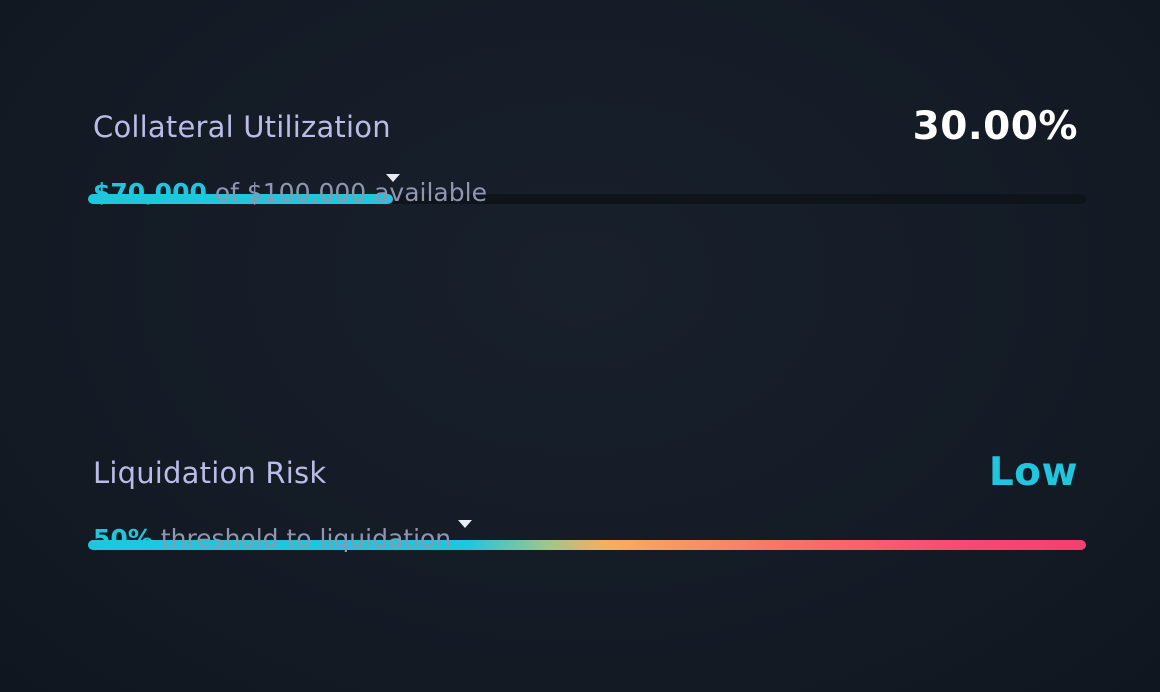  Describe the element at coordinates (995, 126) in the screenshot. I see `utilization-value: 30.00%` at that location.